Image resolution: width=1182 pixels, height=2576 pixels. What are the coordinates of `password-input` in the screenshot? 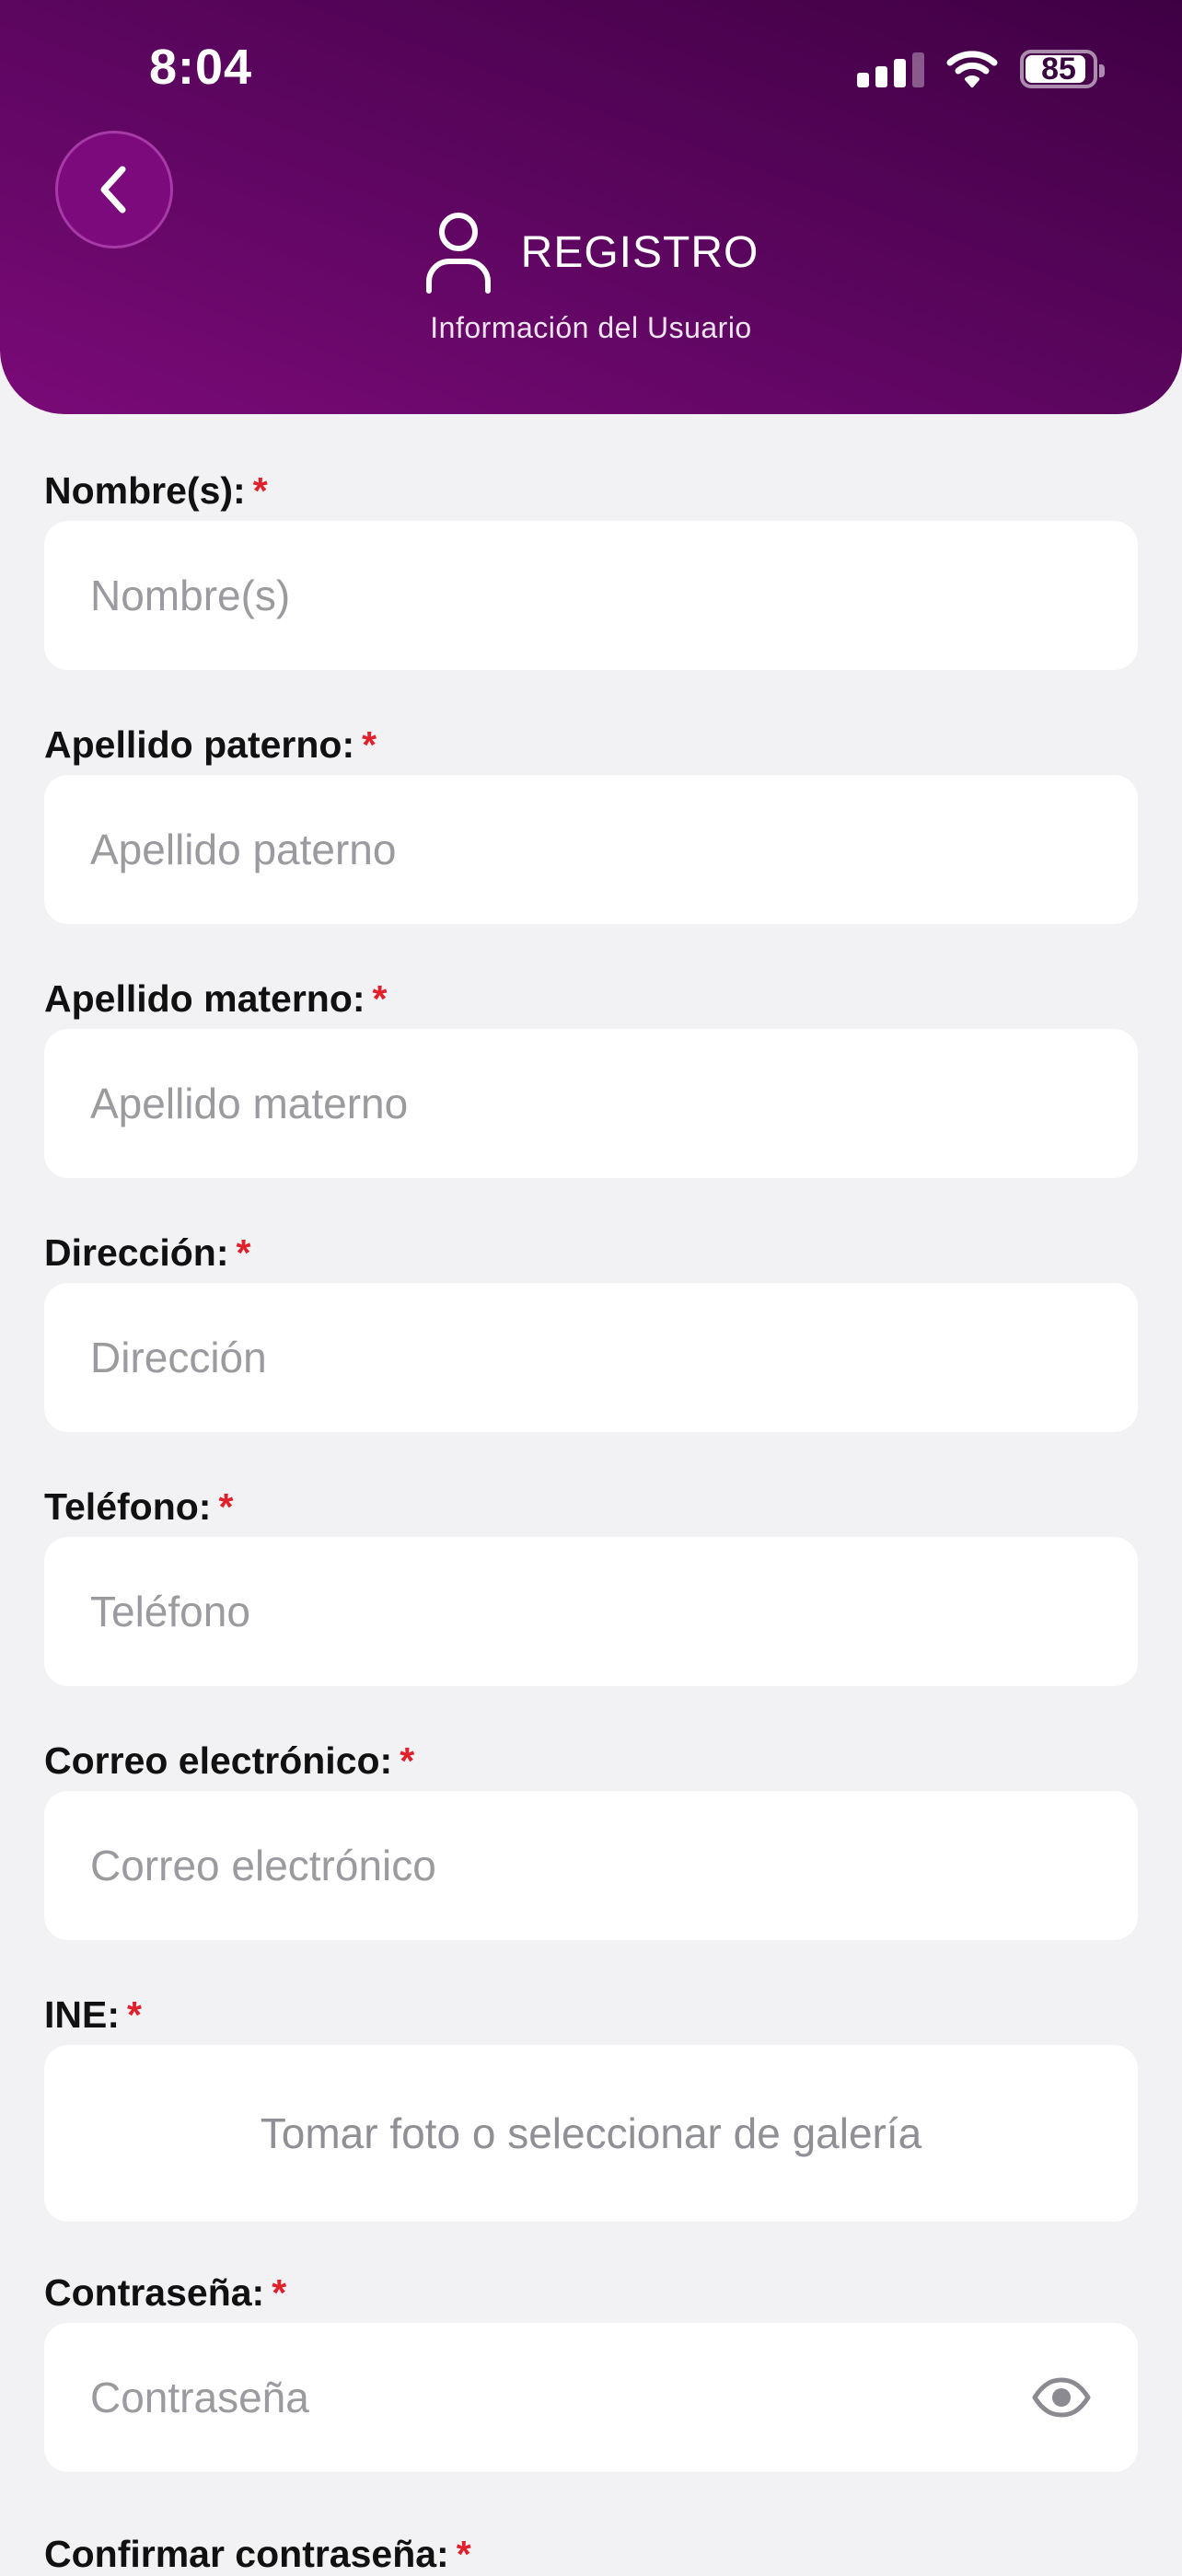 It's located at (550, 2397).